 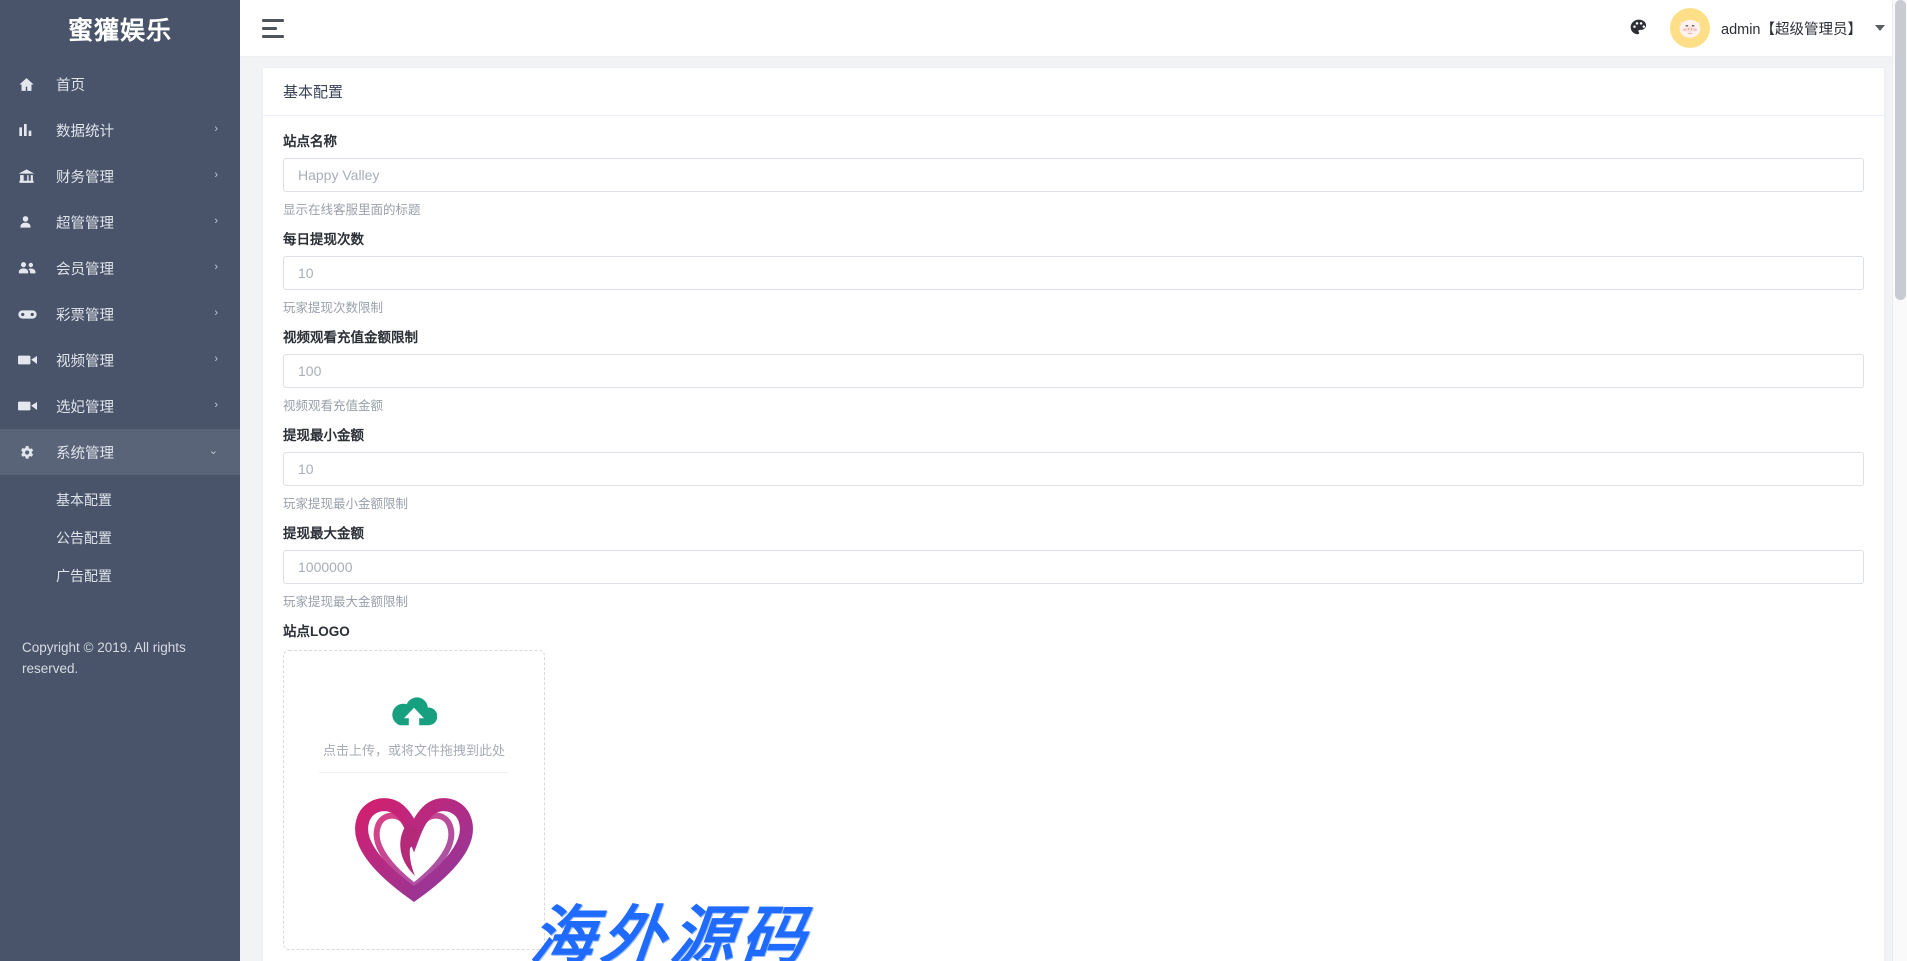 I want to click on upload-divider, so click(x=414, y=772).